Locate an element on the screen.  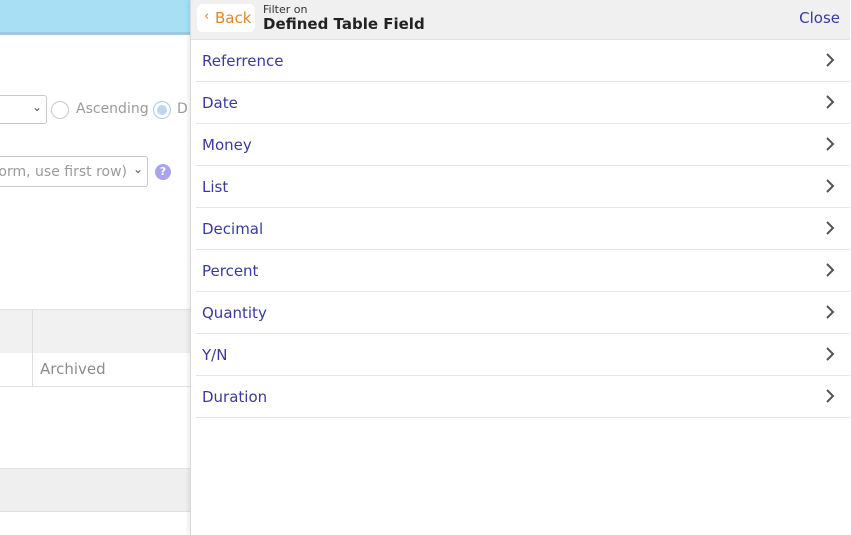
back-button: ‹ Back is located at coordinates (226, 18).